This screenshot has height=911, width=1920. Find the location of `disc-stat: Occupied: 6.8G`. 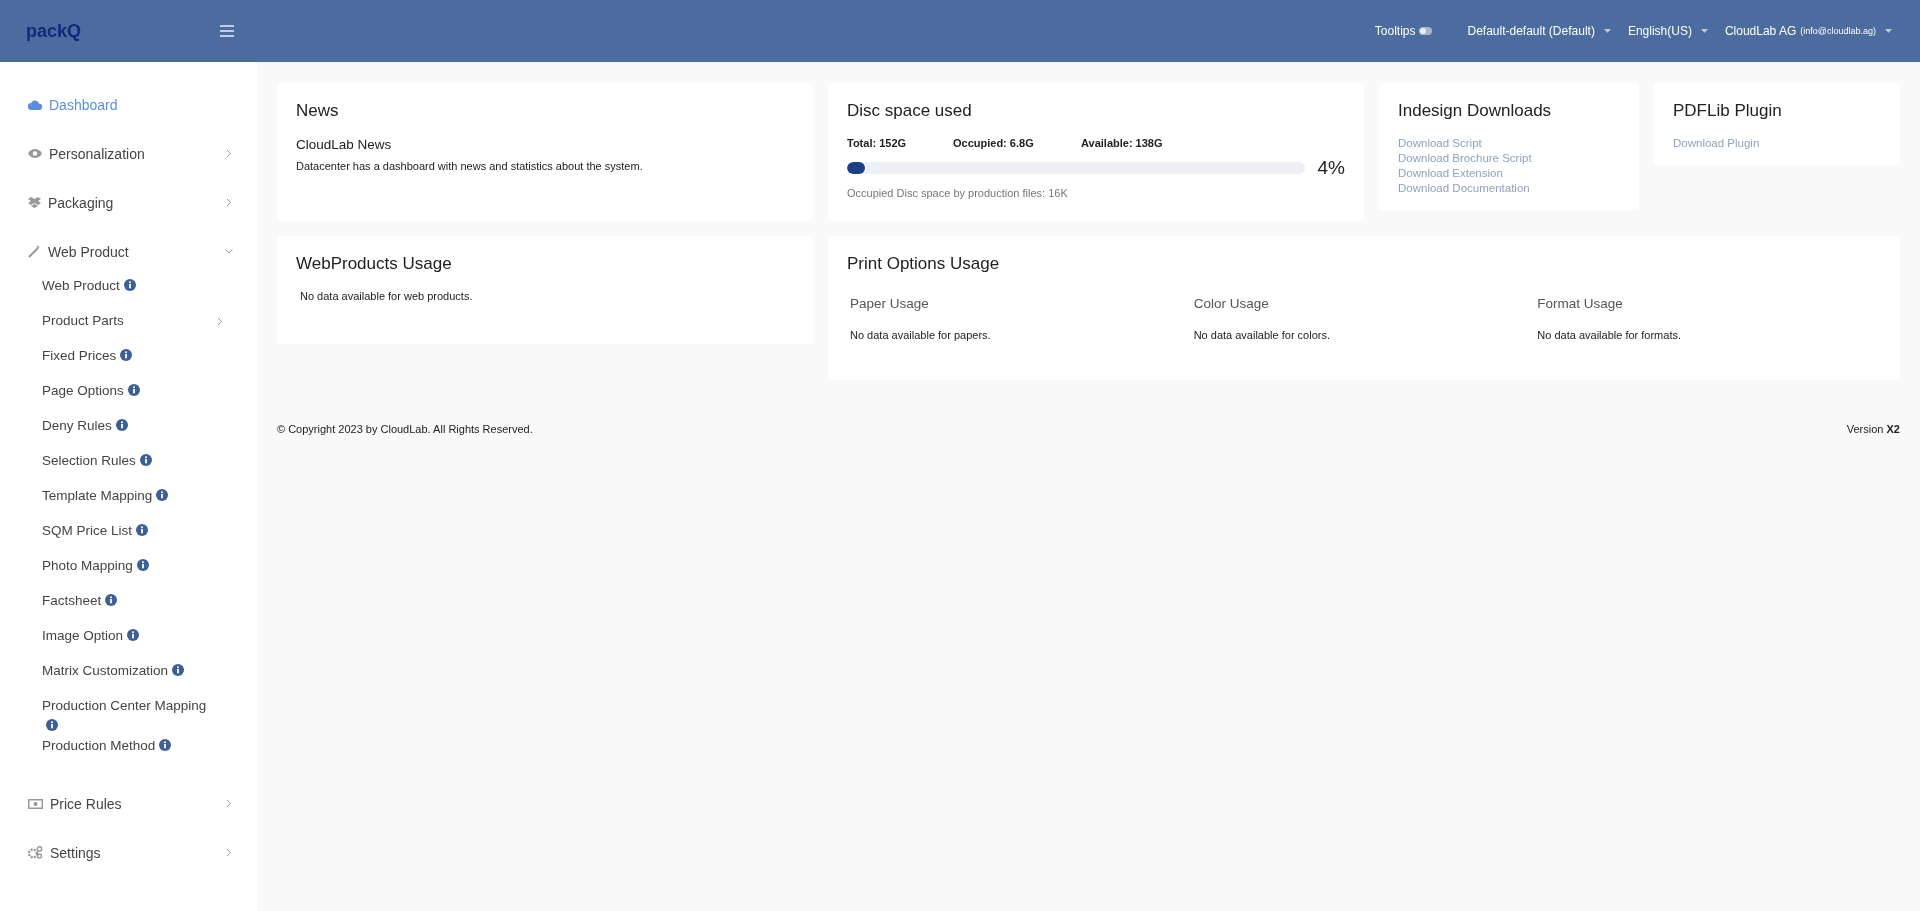

disc-stat: Occupied: 6.8G is located at coordinates (994, 143).